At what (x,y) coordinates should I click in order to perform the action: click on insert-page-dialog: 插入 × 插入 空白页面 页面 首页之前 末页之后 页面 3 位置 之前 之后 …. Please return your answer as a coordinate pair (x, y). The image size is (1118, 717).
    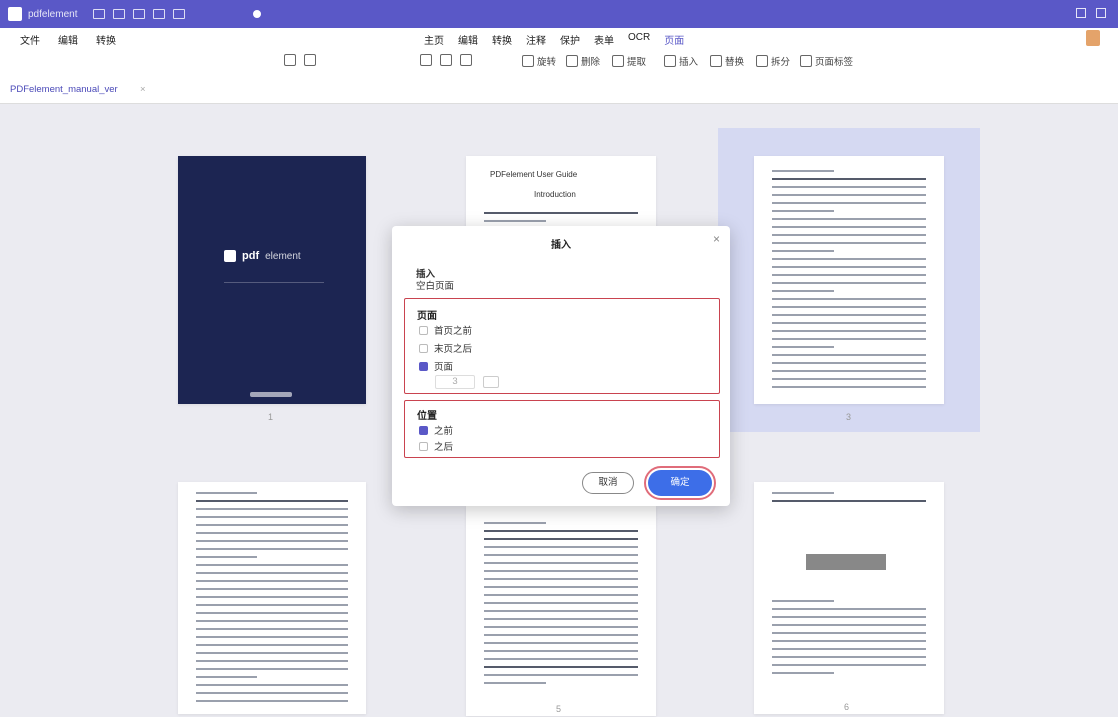
    Looking at the image, I should click on (561, 366).